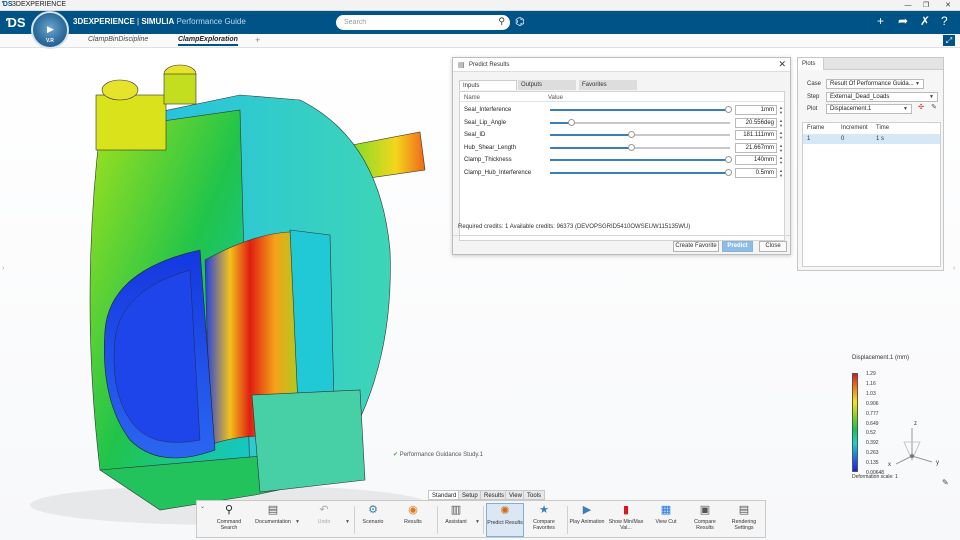  Describe the element at coordinates (50, 30) in the screenshot. I see `compass-widget: ▶ V.R` at that location.